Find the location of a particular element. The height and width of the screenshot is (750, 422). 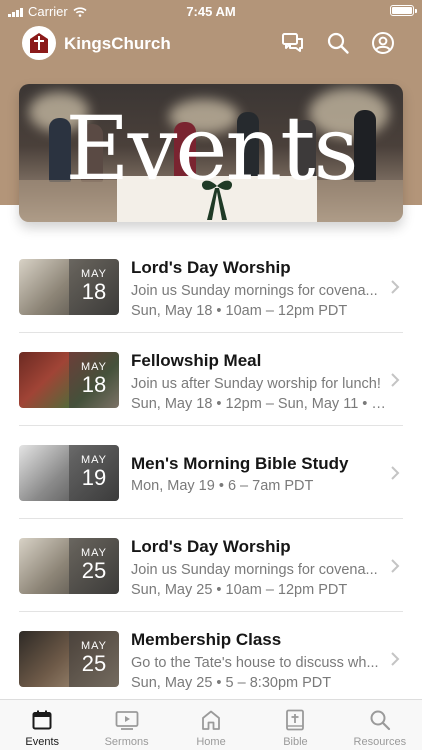

bible-icon is located at coordinates (295, 720).